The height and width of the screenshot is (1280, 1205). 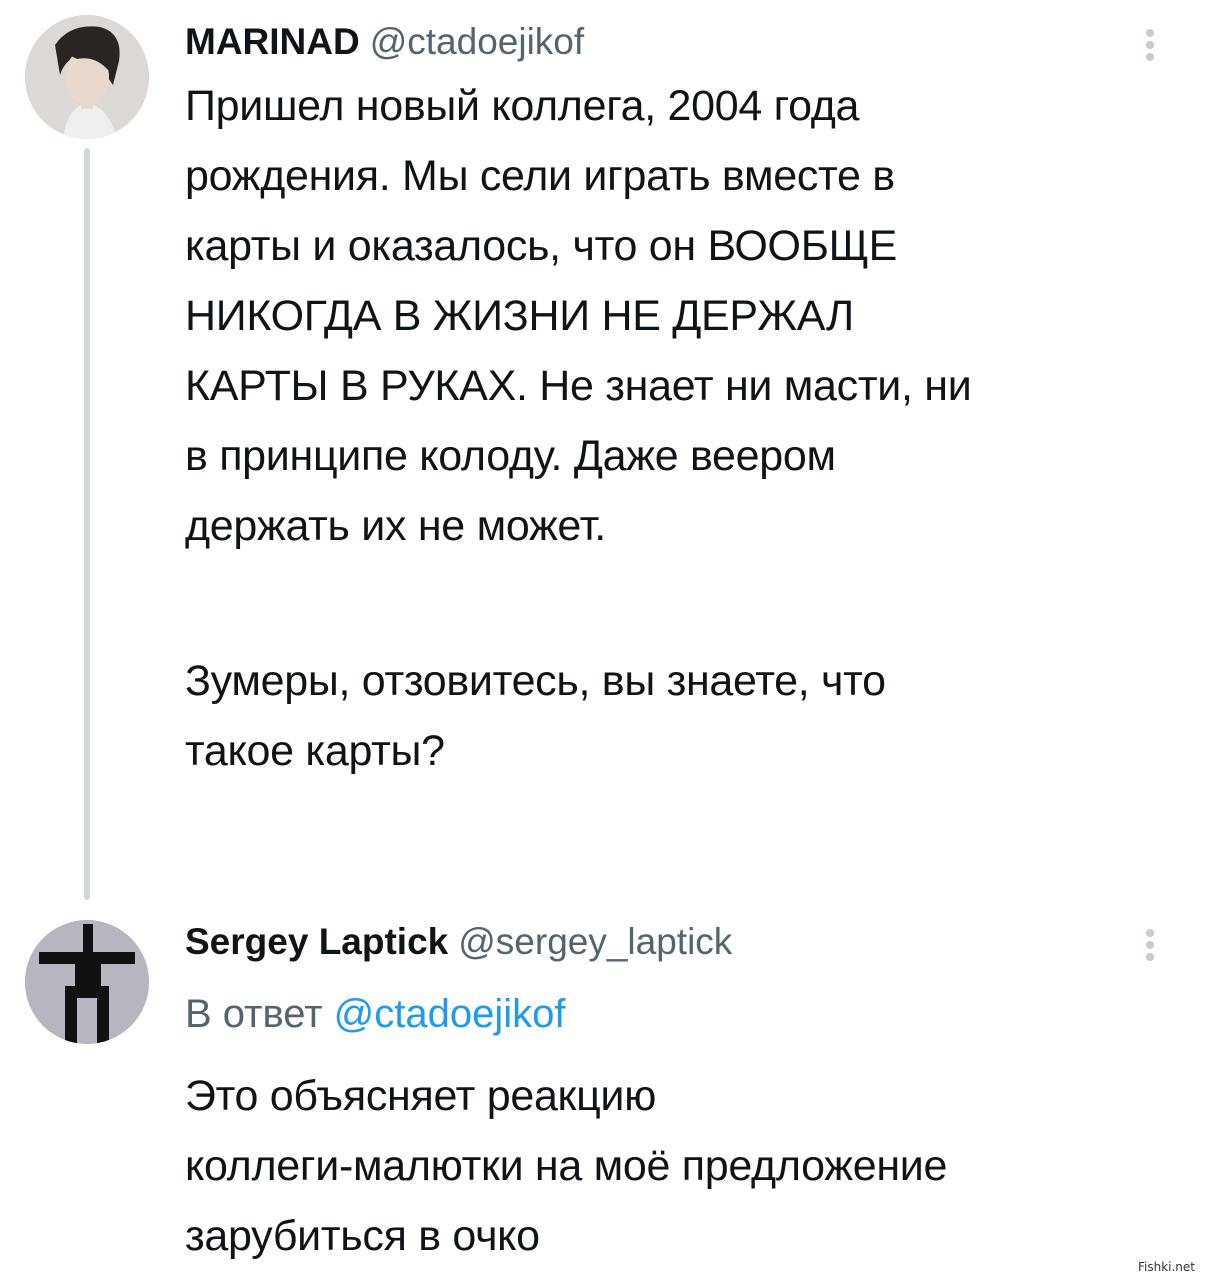 I want to click on avatar-sergey-laptick, so click(x=87, y=982).